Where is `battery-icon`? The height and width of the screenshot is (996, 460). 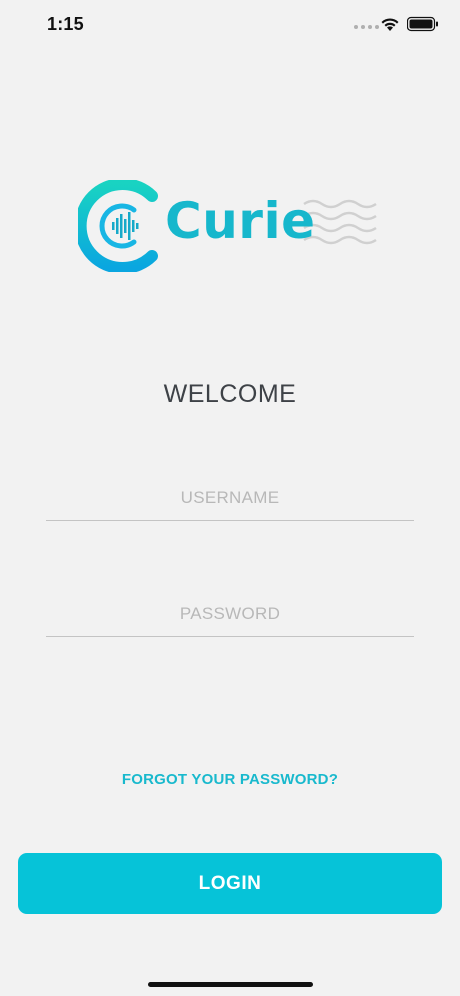 battery-icon is located at coordinates (422, 24).